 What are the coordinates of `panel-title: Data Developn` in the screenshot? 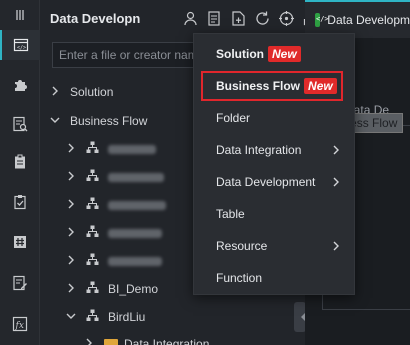 It's located at (95, 18).